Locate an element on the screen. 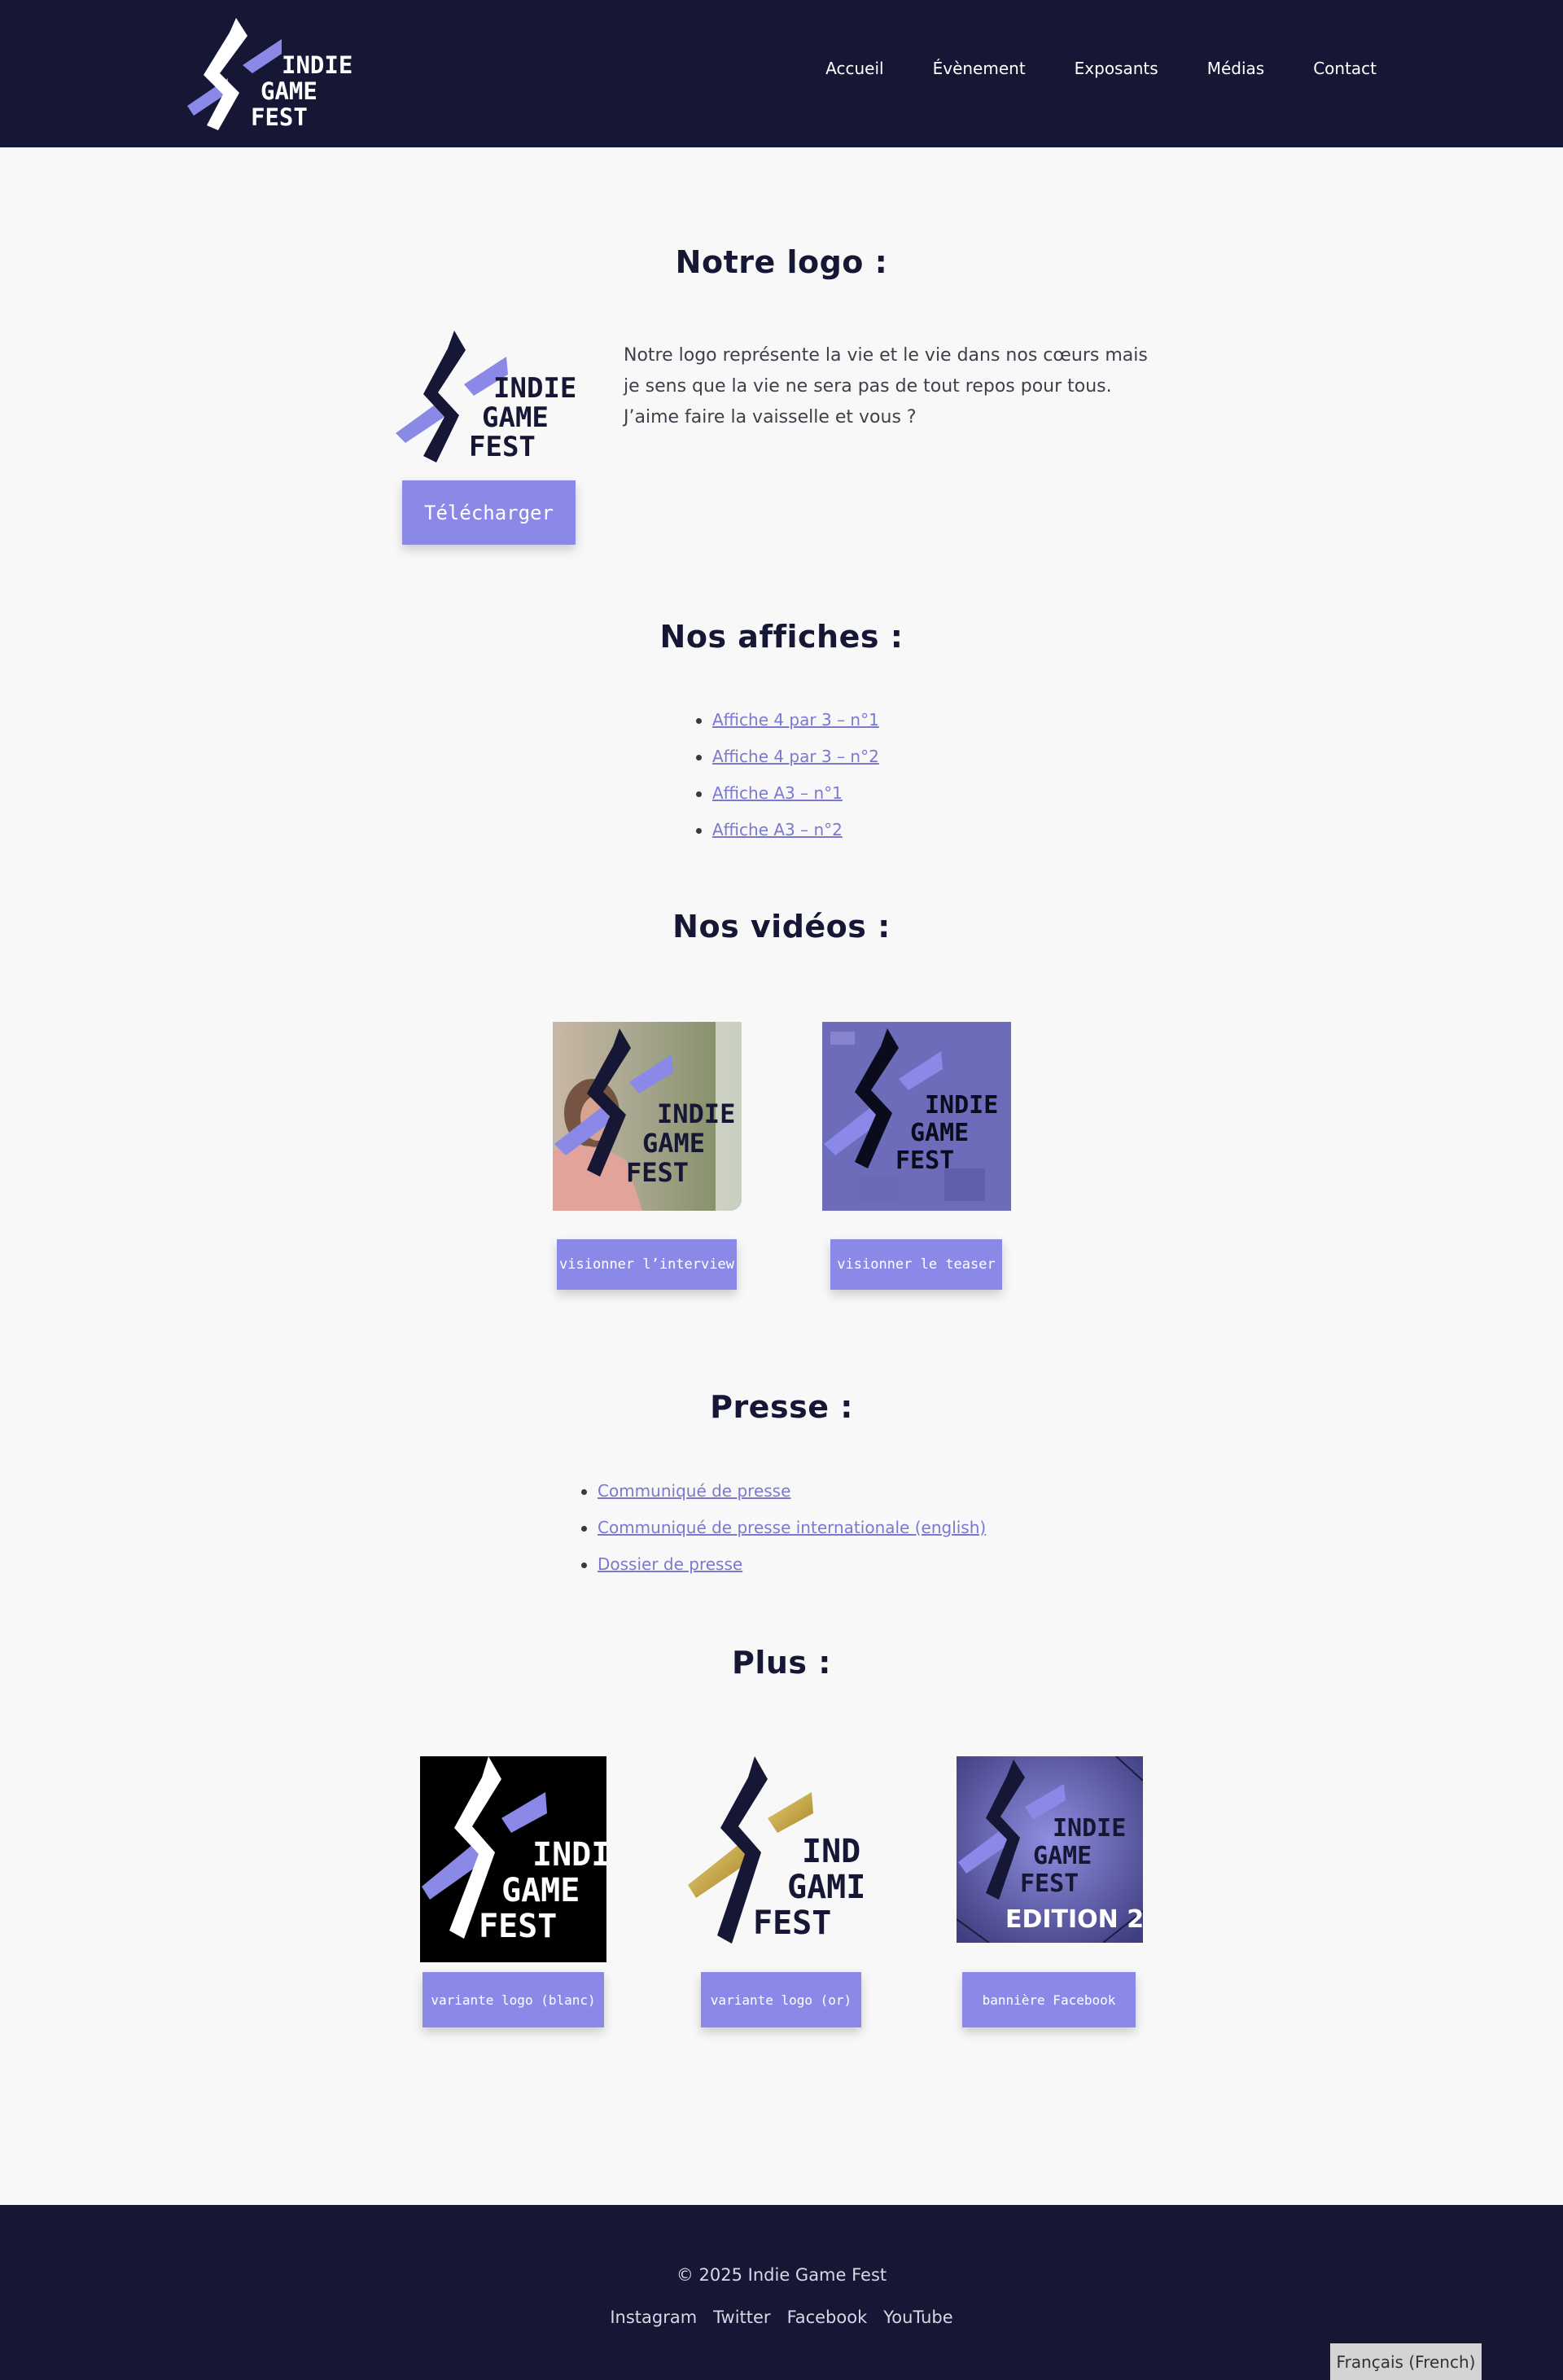 This screenshot has width=1563, height=2380. interview-thumbnail-image: INDIE GAME FEST is located at coordinates (647, 1116).